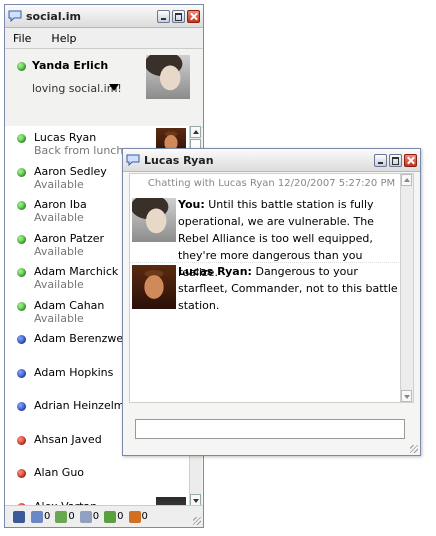 The image size is (436, 536). Describe the element at coordinates (59, 472) in the screenshot. I see `contact-name: Alan Guo` at that location.